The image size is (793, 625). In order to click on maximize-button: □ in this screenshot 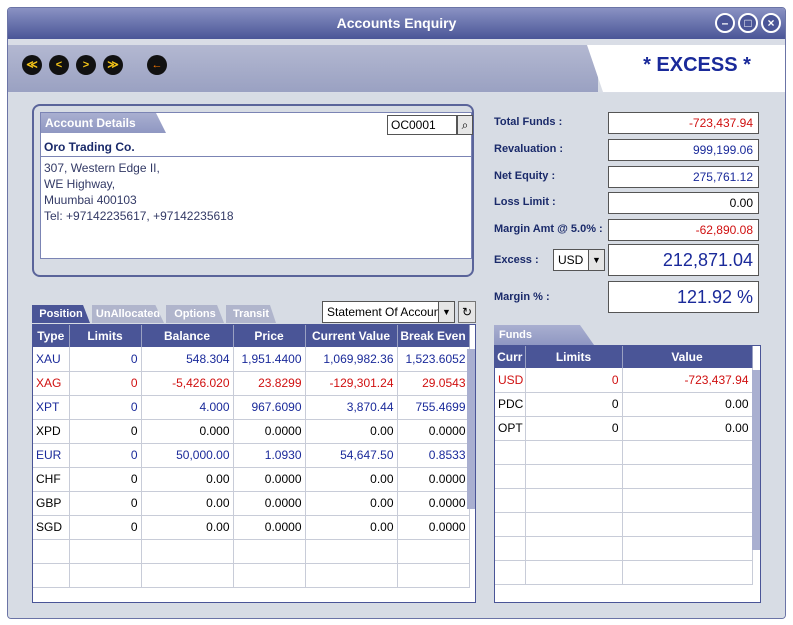, I will do `click(748, 23)`.